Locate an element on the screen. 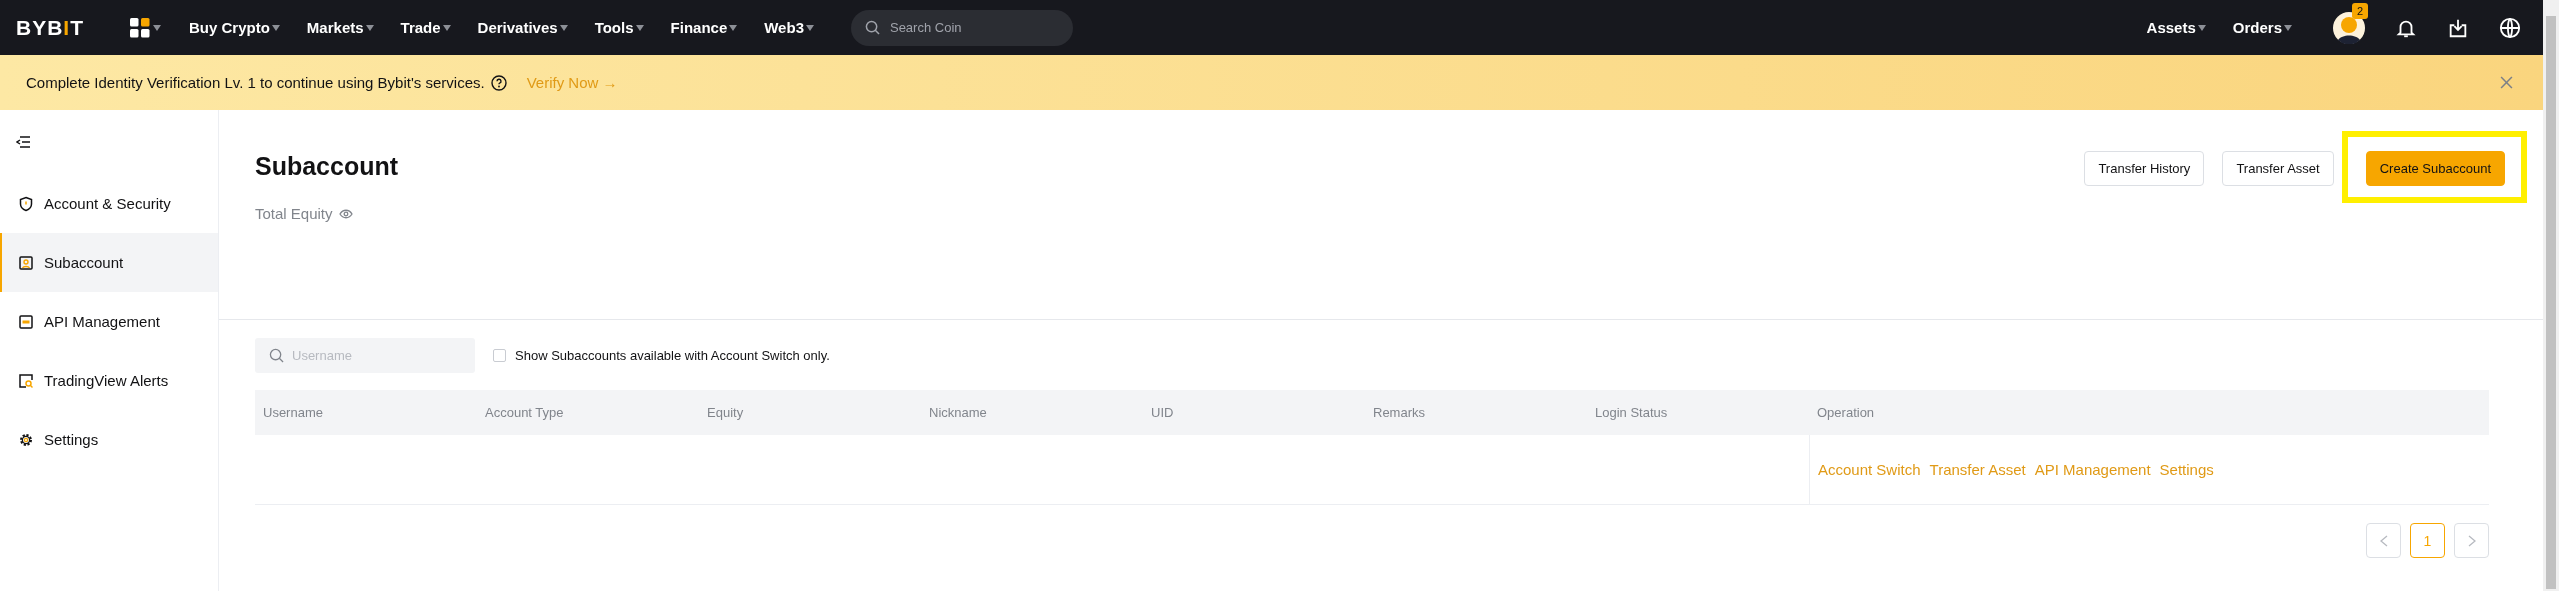 Image resolution: width=2559 pixels, height=591 pixels. table-header: Username Account Type Equity Nickname UID Remarks Login Status Operation is located at coordinates (1372, 412).